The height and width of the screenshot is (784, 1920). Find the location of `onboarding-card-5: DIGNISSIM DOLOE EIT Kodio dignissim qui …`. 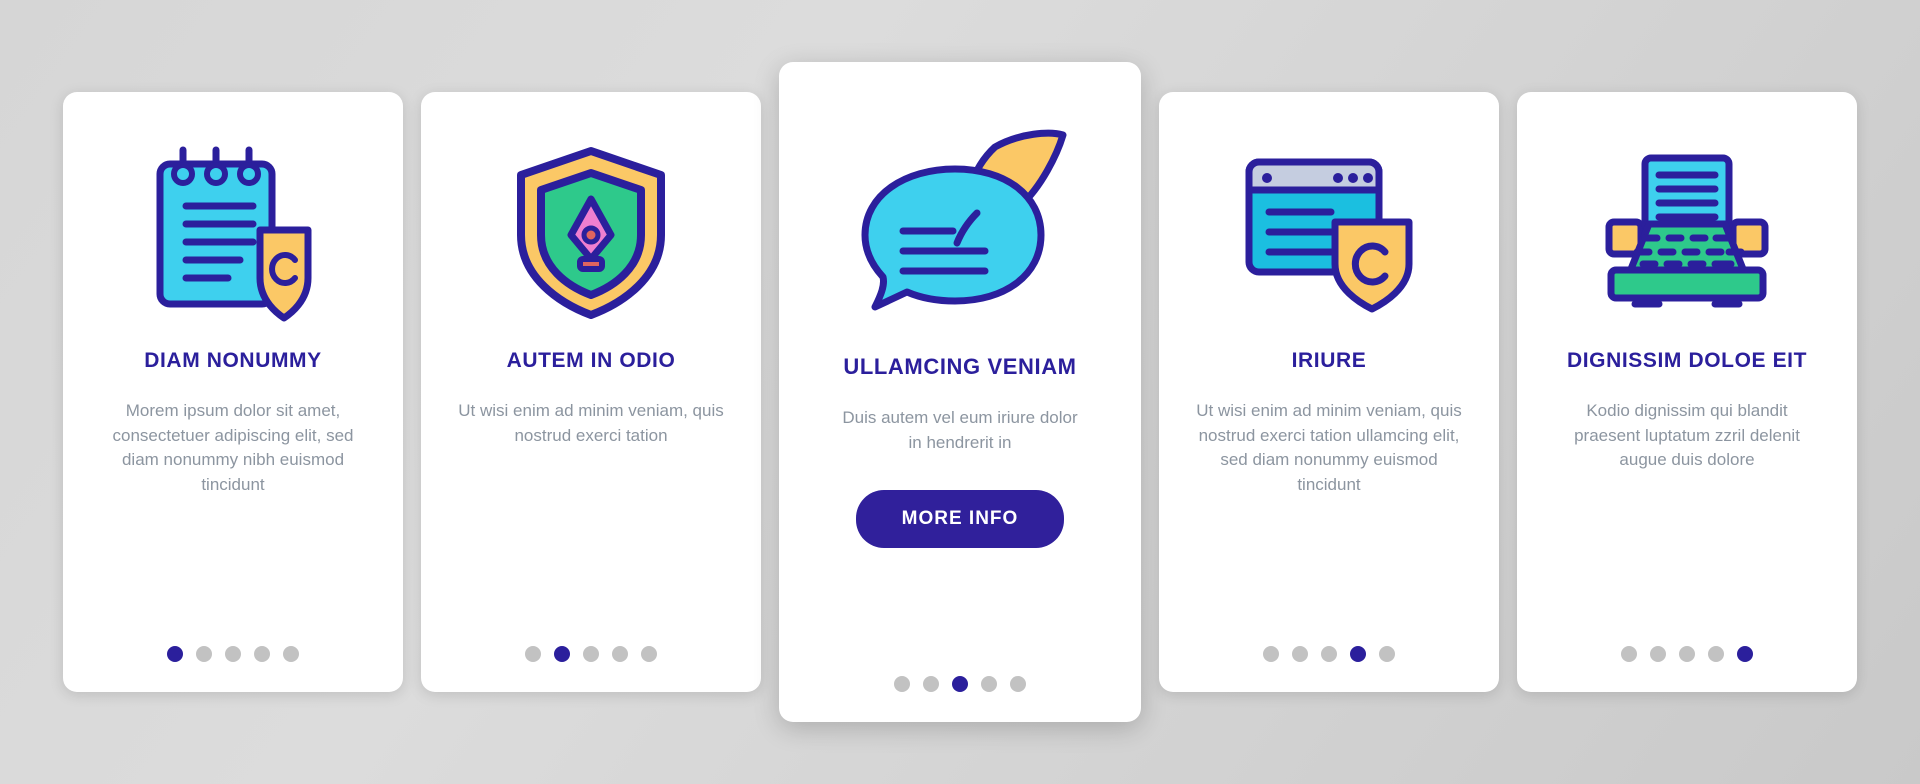

onboarding-card-5: DIGNISSIM DOLOE EIT Kodio dignissim qui … is located at coordinates (1687, 392).